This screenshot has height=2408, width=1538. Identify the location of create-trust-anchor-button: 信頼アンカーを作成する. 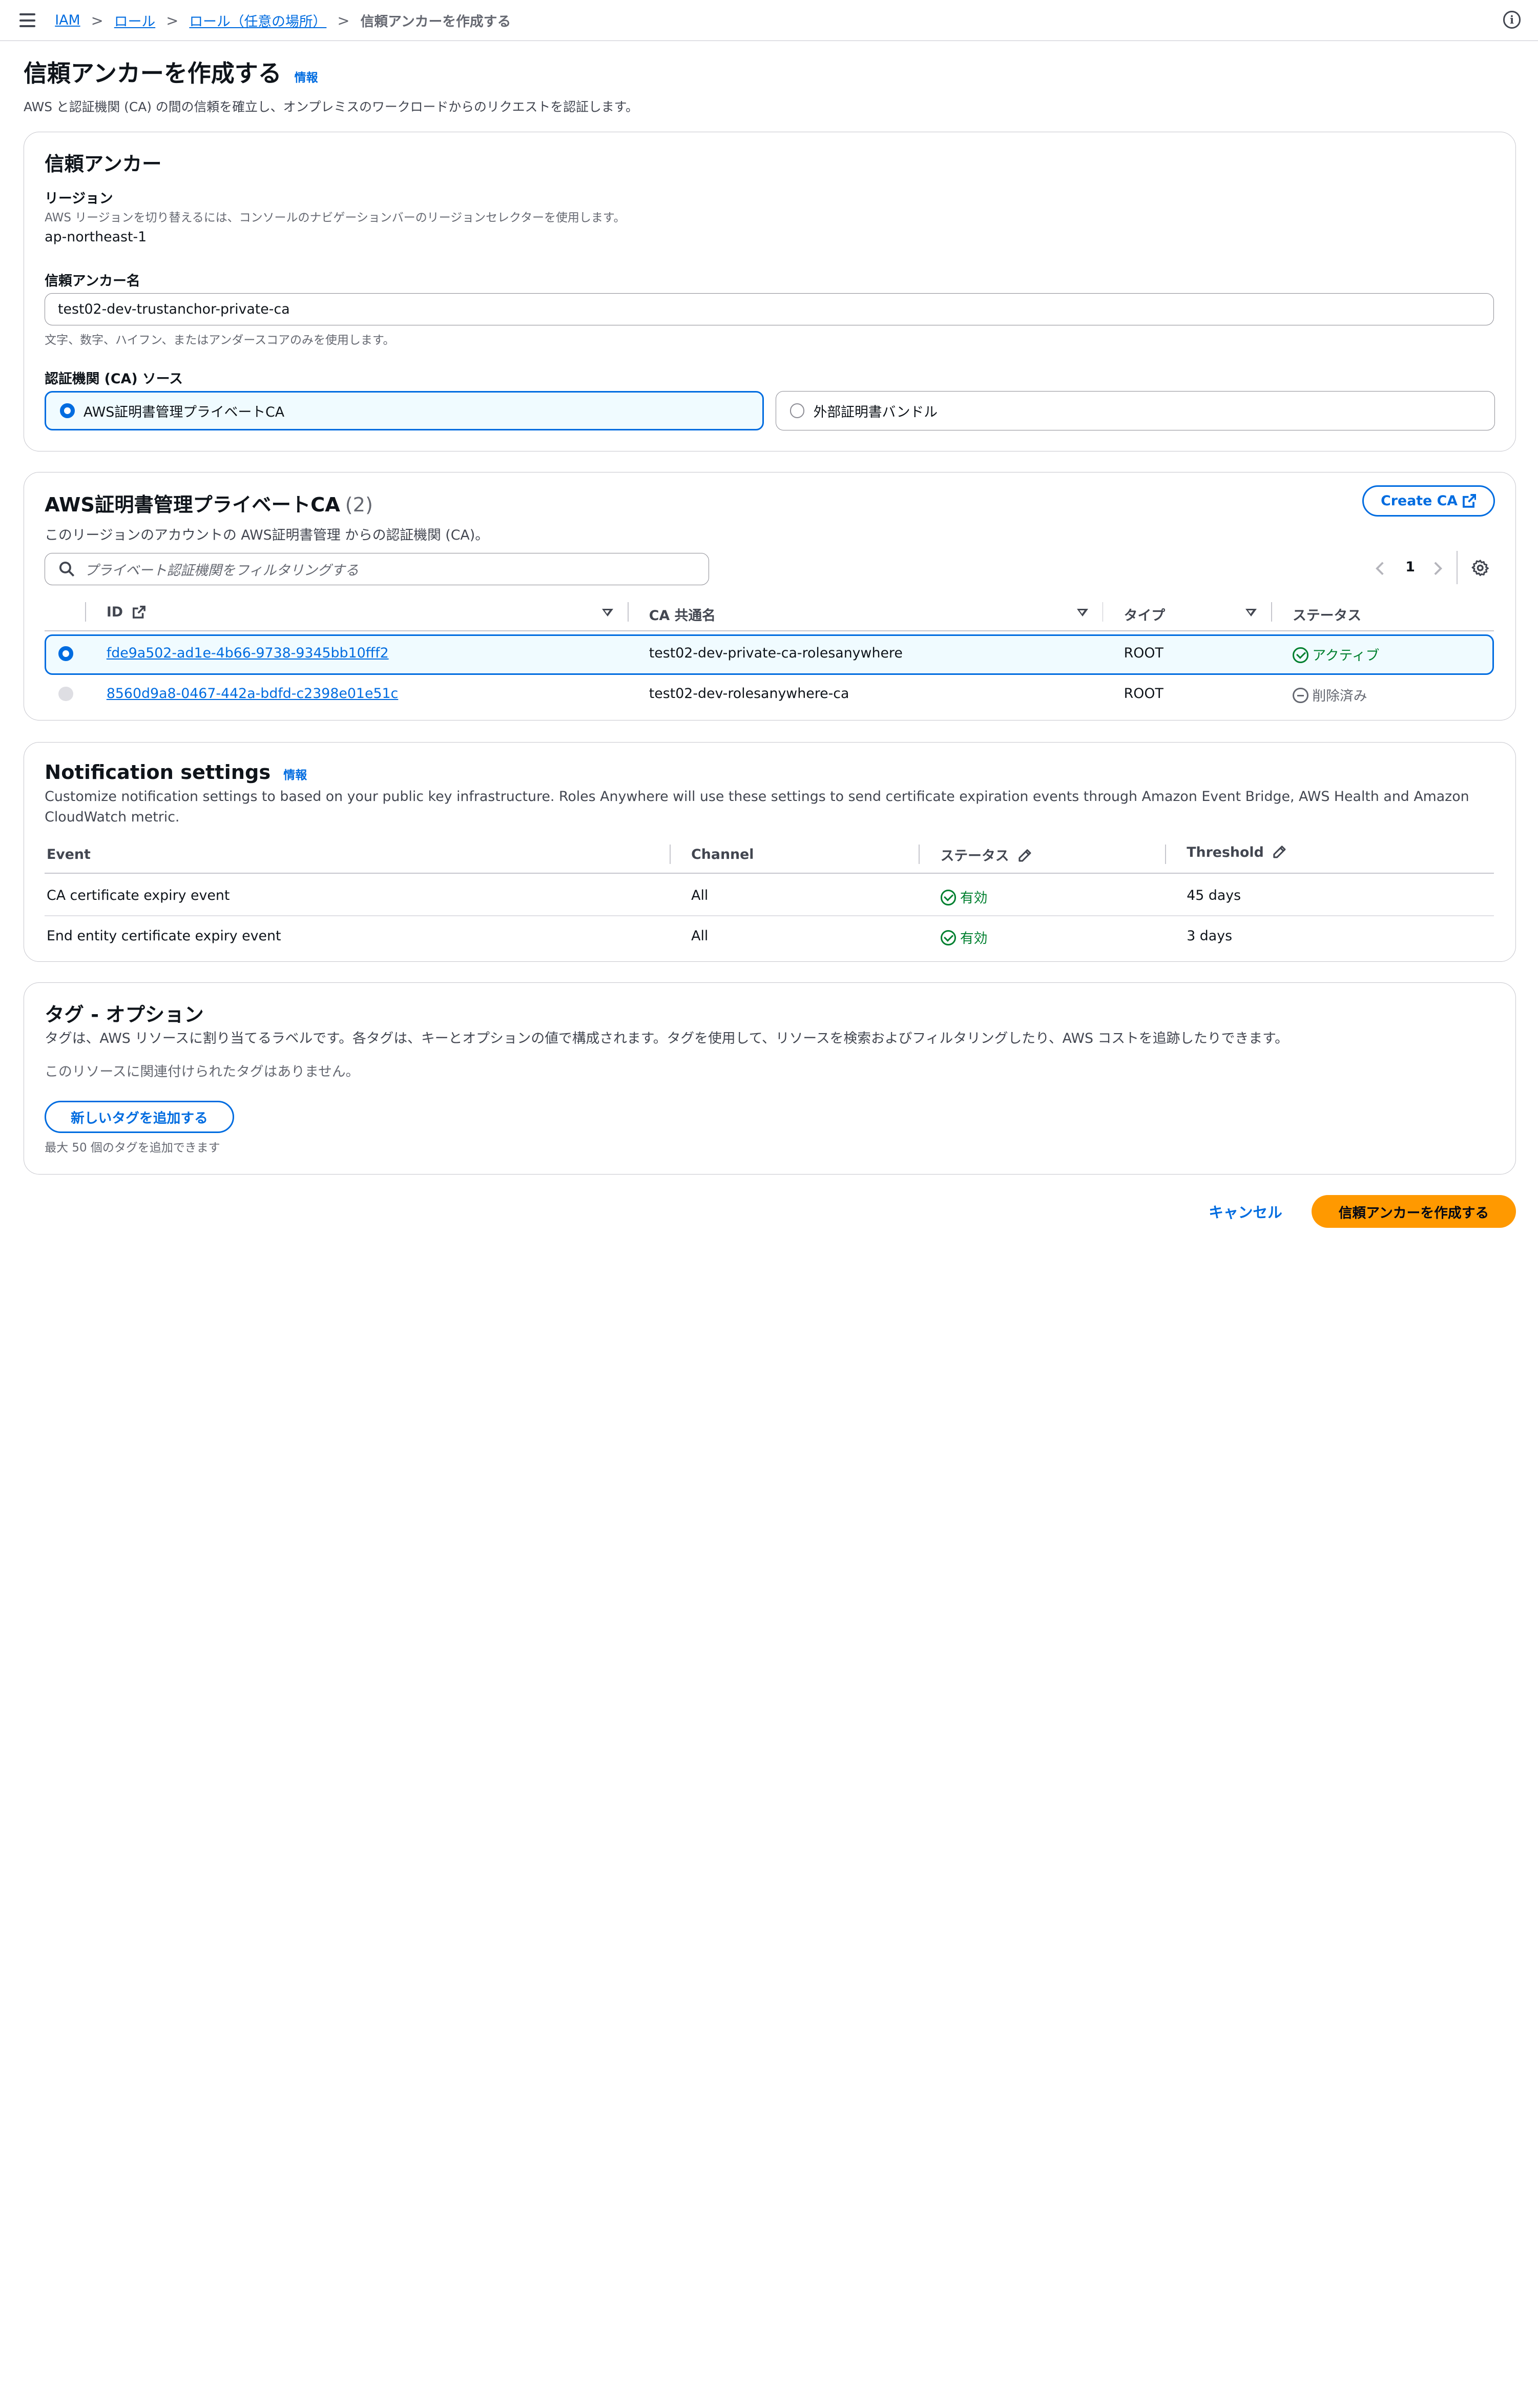
(1414, 1211).